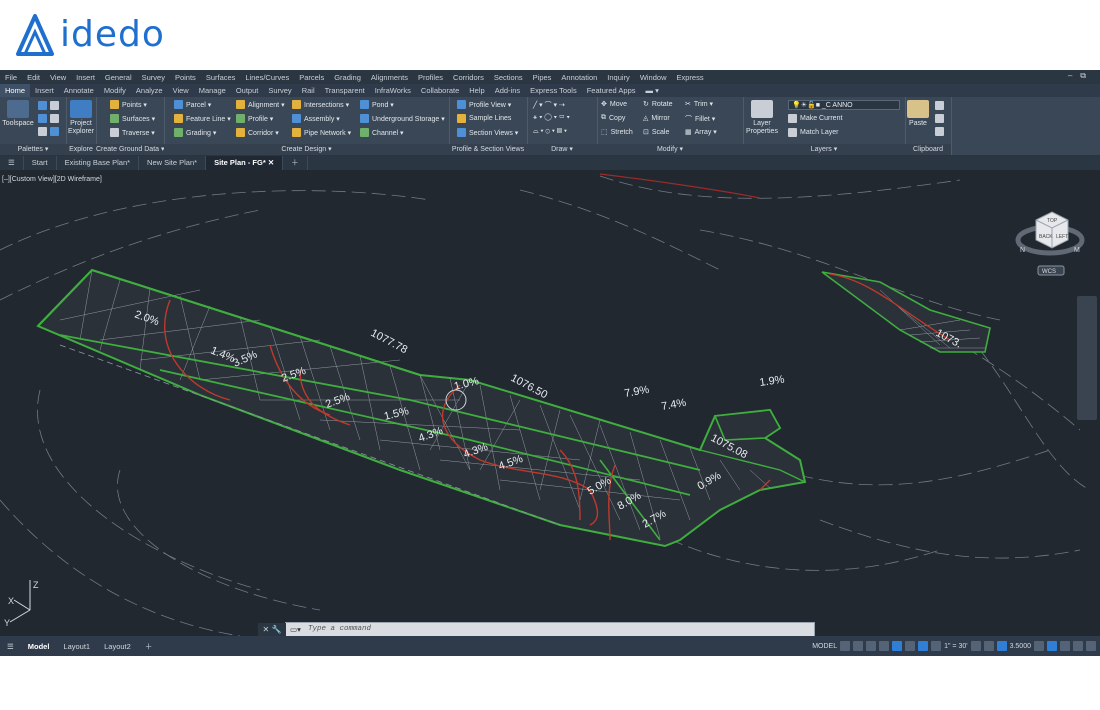 This screenshot has width=1100, height=710. Describe the element at coordinates (611, 90) in the screenshot. I see `tab-featured-apps: Featured Apps` at that location.